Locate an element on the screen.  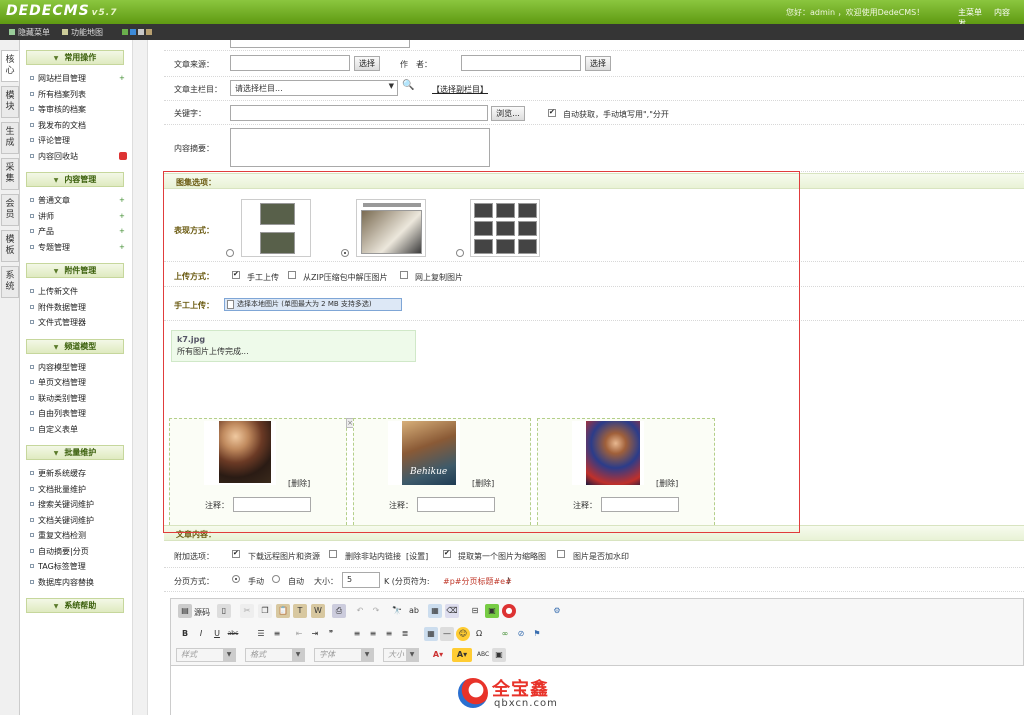
upload-remote-checkbox is located at coordinates (404, 275).